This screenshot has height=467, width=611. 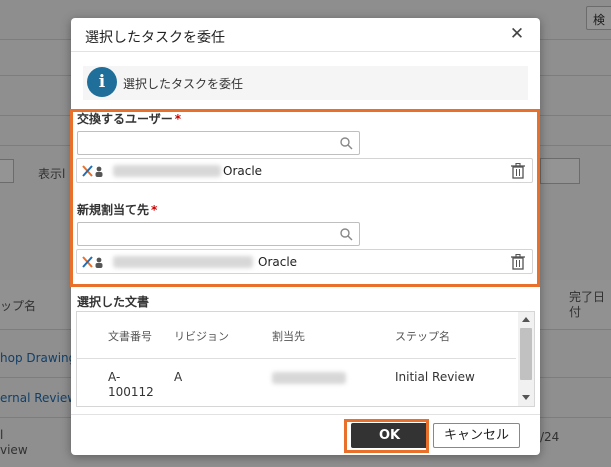 What do you see at coordinates (178, 377) in the screenshot?
I see `revision-cell: A` at bounding box center [178, 377].